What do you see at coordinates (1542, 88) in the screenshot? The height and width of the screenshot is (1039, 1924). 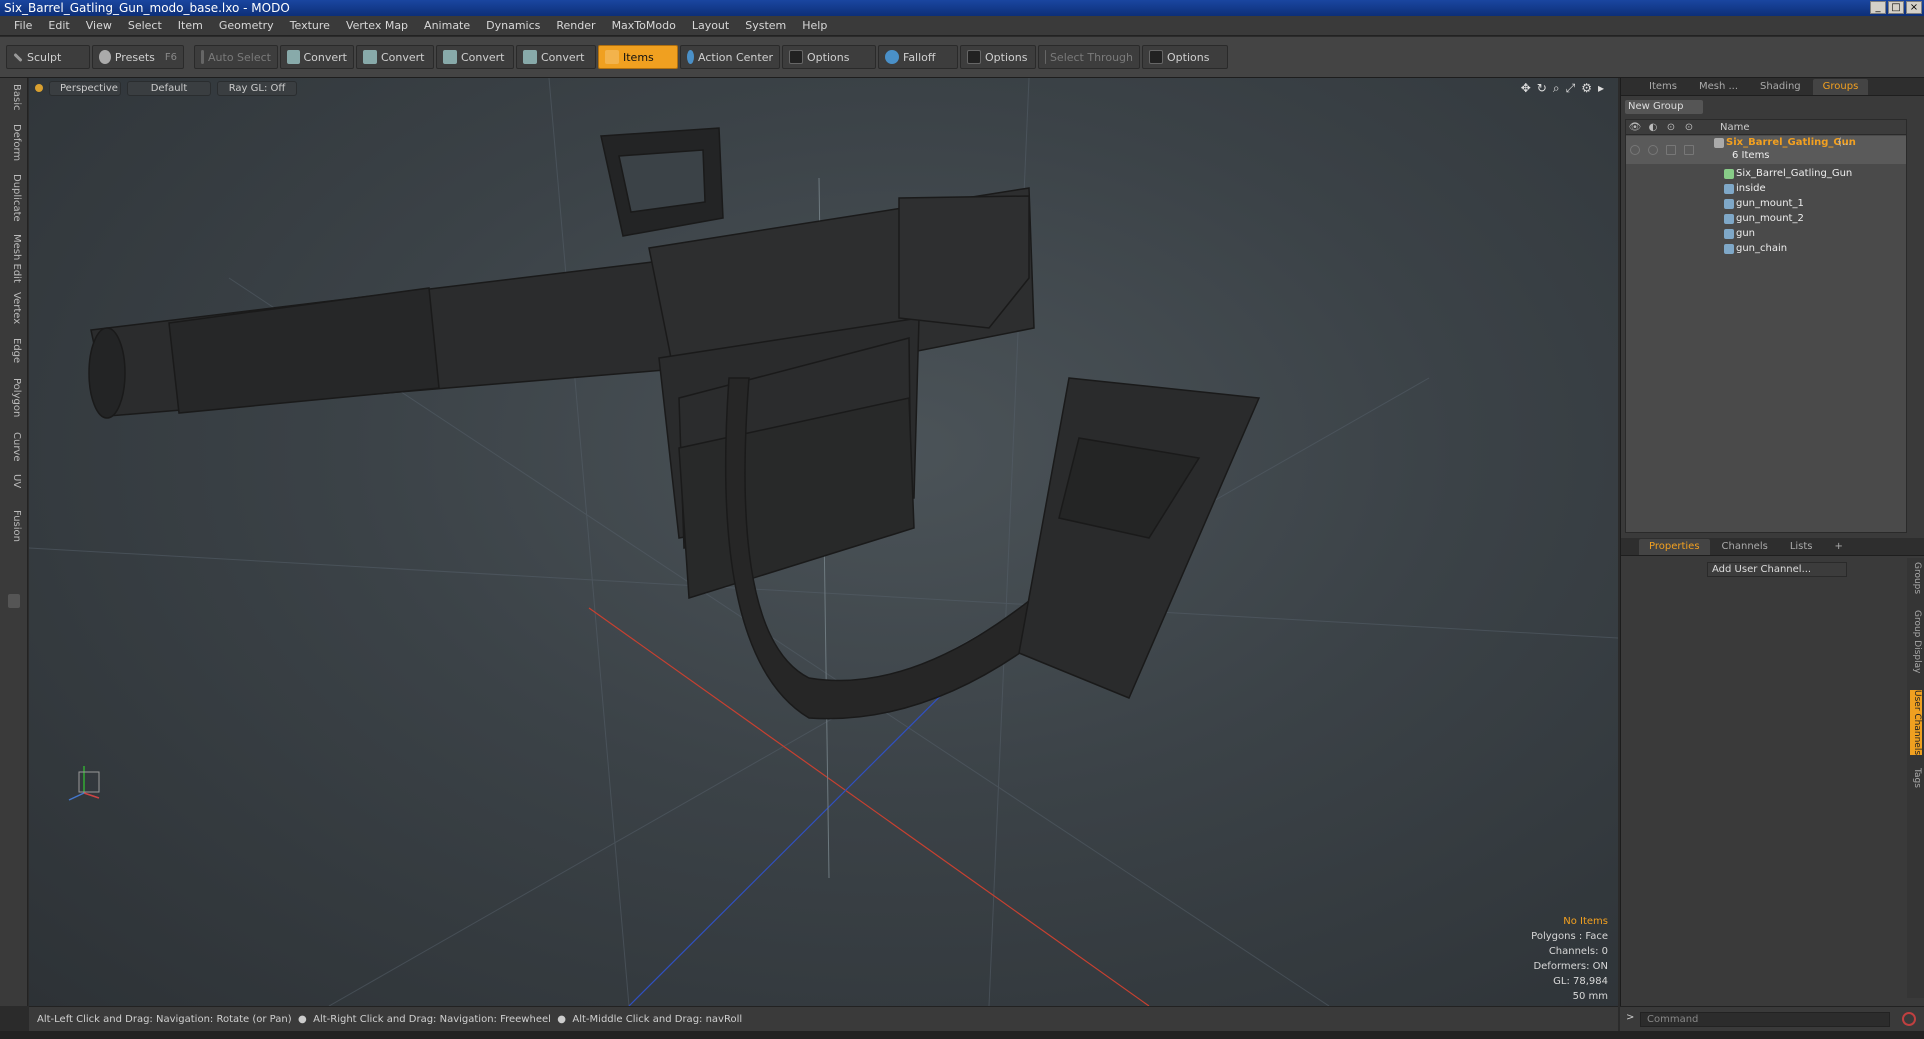 I see `rotate-icon: ↻` at bounding box center [1542, 88].